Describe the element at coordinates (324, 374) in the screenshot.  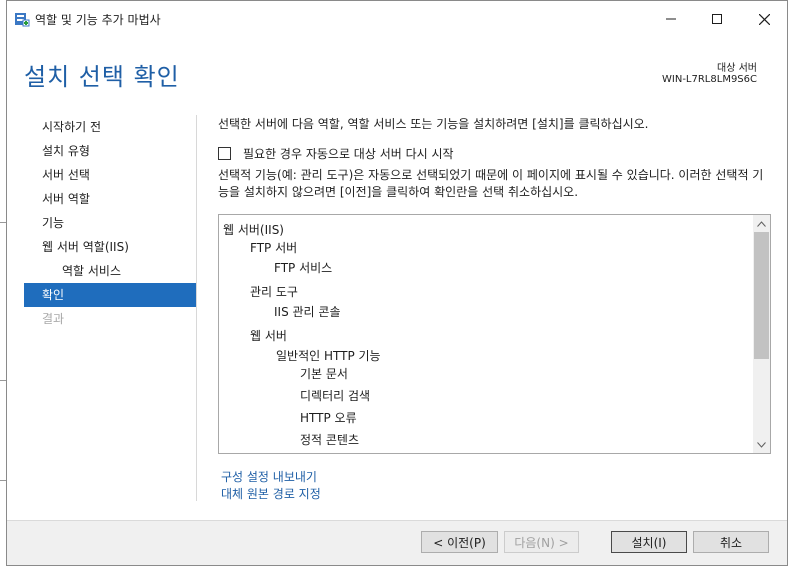
I see `list-item: 기본 문서` at that location.